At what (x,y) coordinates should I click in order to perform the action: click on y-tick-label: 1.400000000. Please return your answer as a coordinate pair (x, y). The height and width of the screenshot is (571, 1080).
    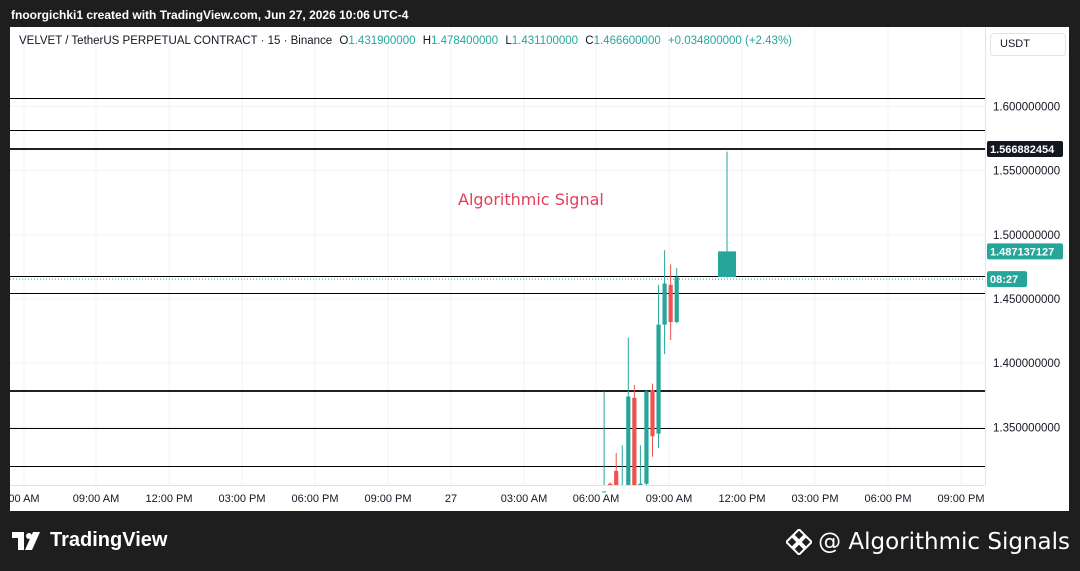
    Looking at the image, I should click on (1026, 364).